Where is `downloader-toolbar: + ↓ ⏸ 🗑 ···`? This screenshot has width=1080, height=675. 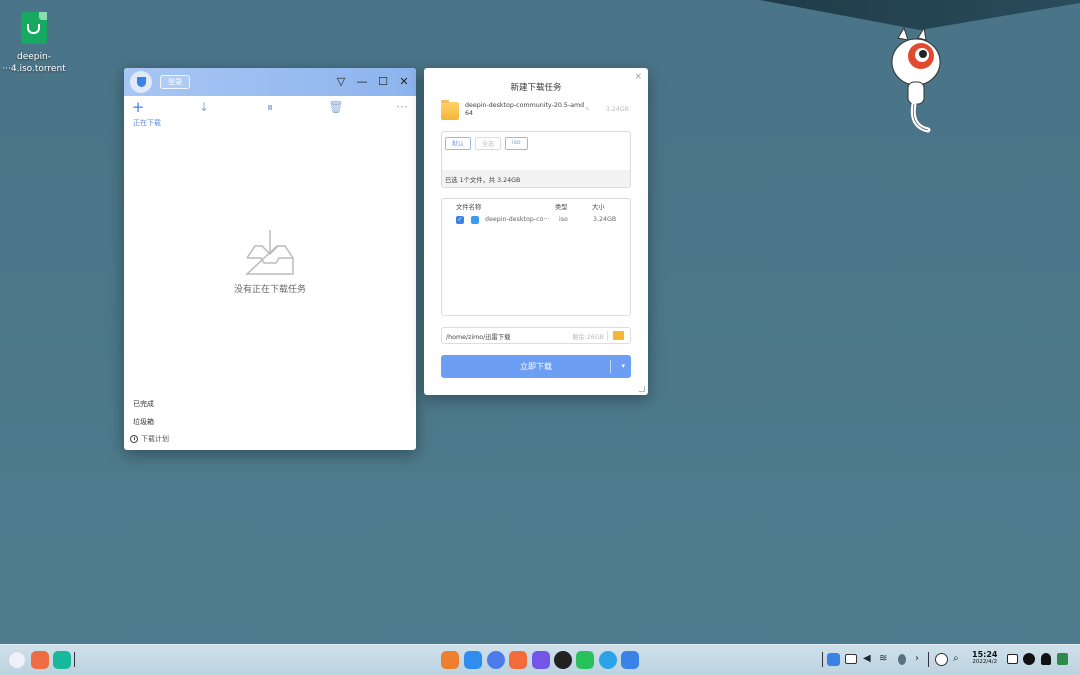
downloader-toolbar: + ↓ ⏸ 🗑 ··· is located at coordinates (270, 107).